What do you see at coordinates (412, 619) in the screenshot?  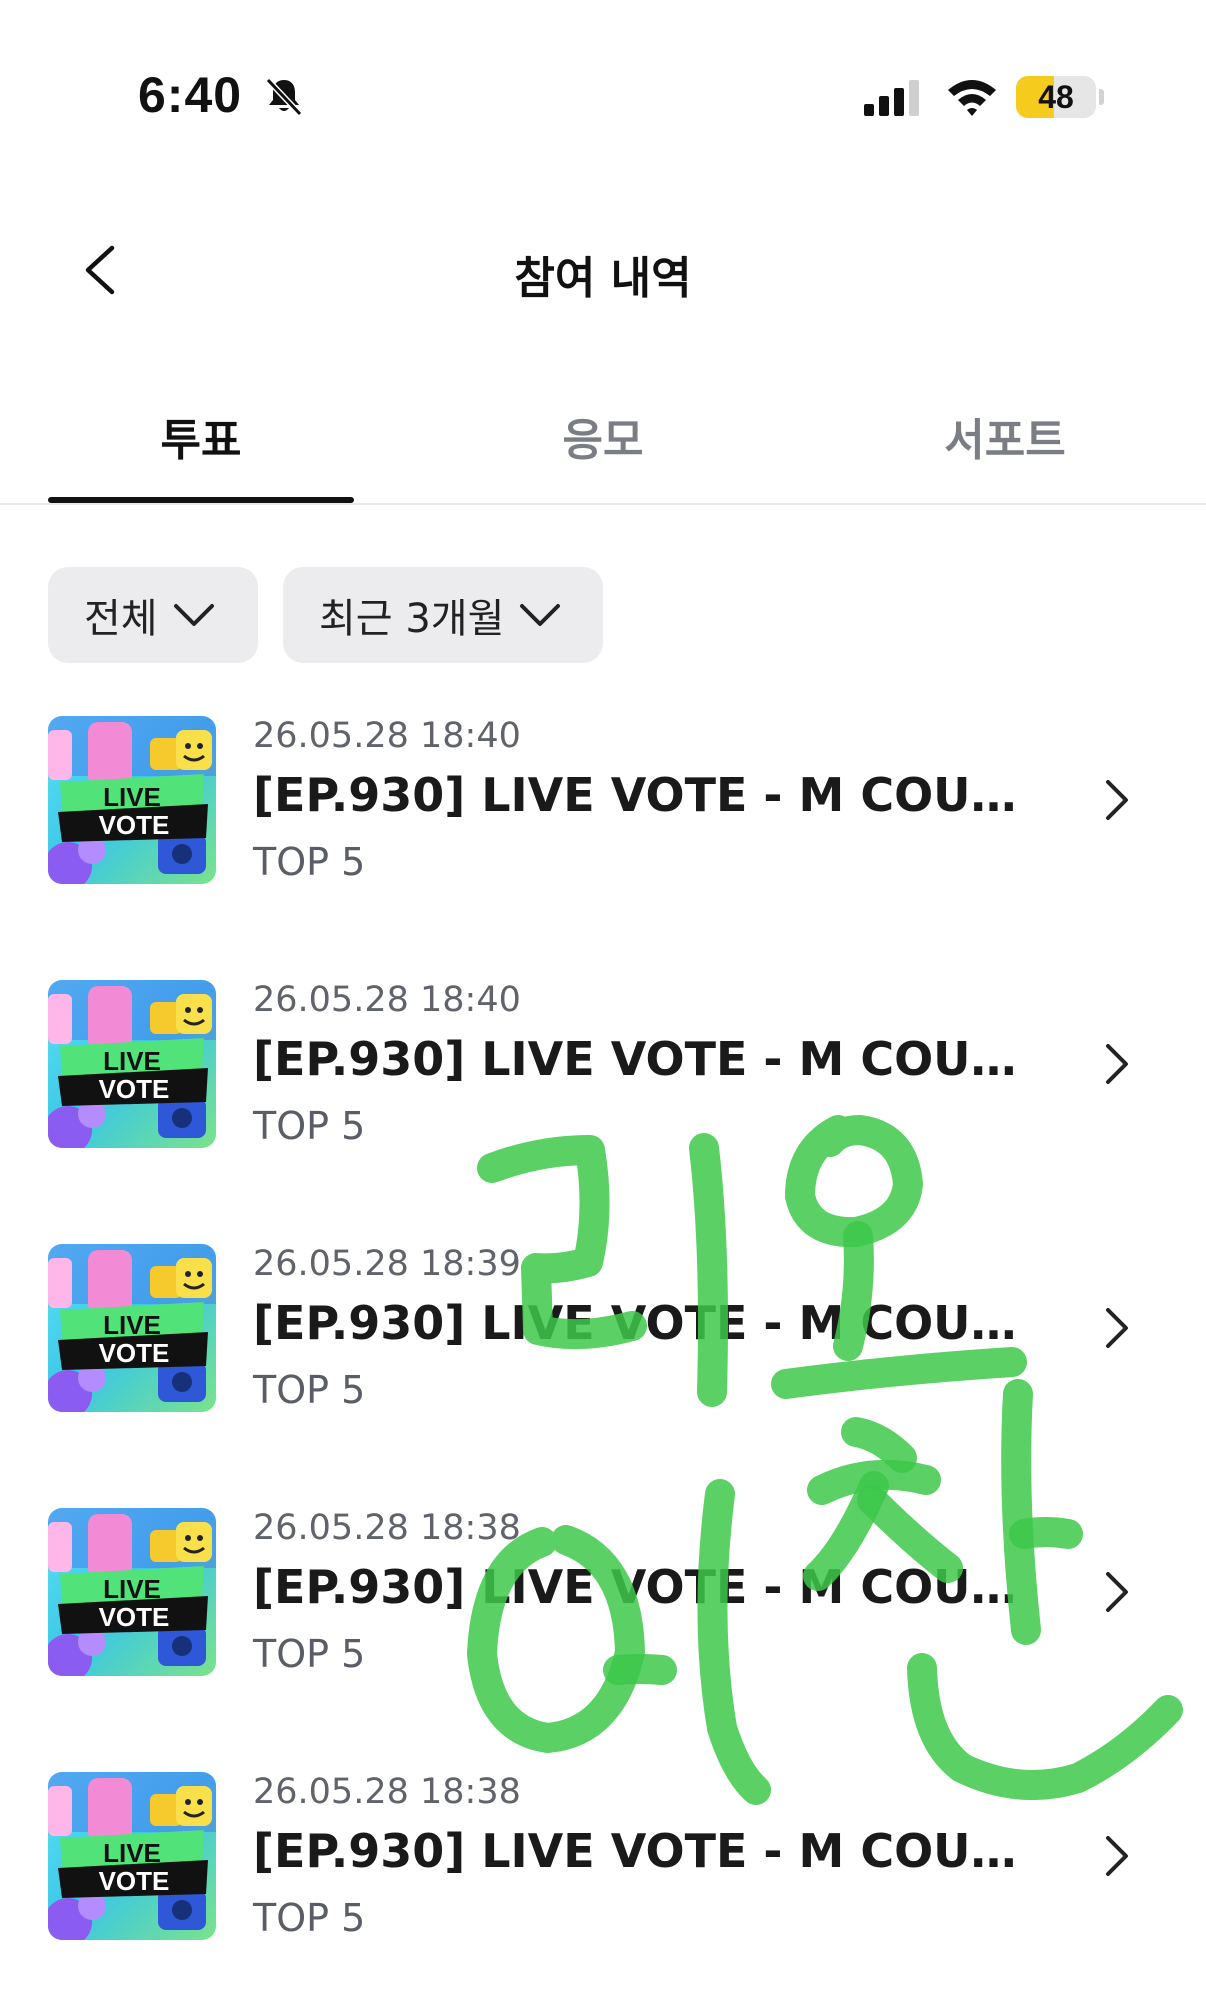 I see `period-filter-label: 최근 3개월` at bounding box center [412, 619].